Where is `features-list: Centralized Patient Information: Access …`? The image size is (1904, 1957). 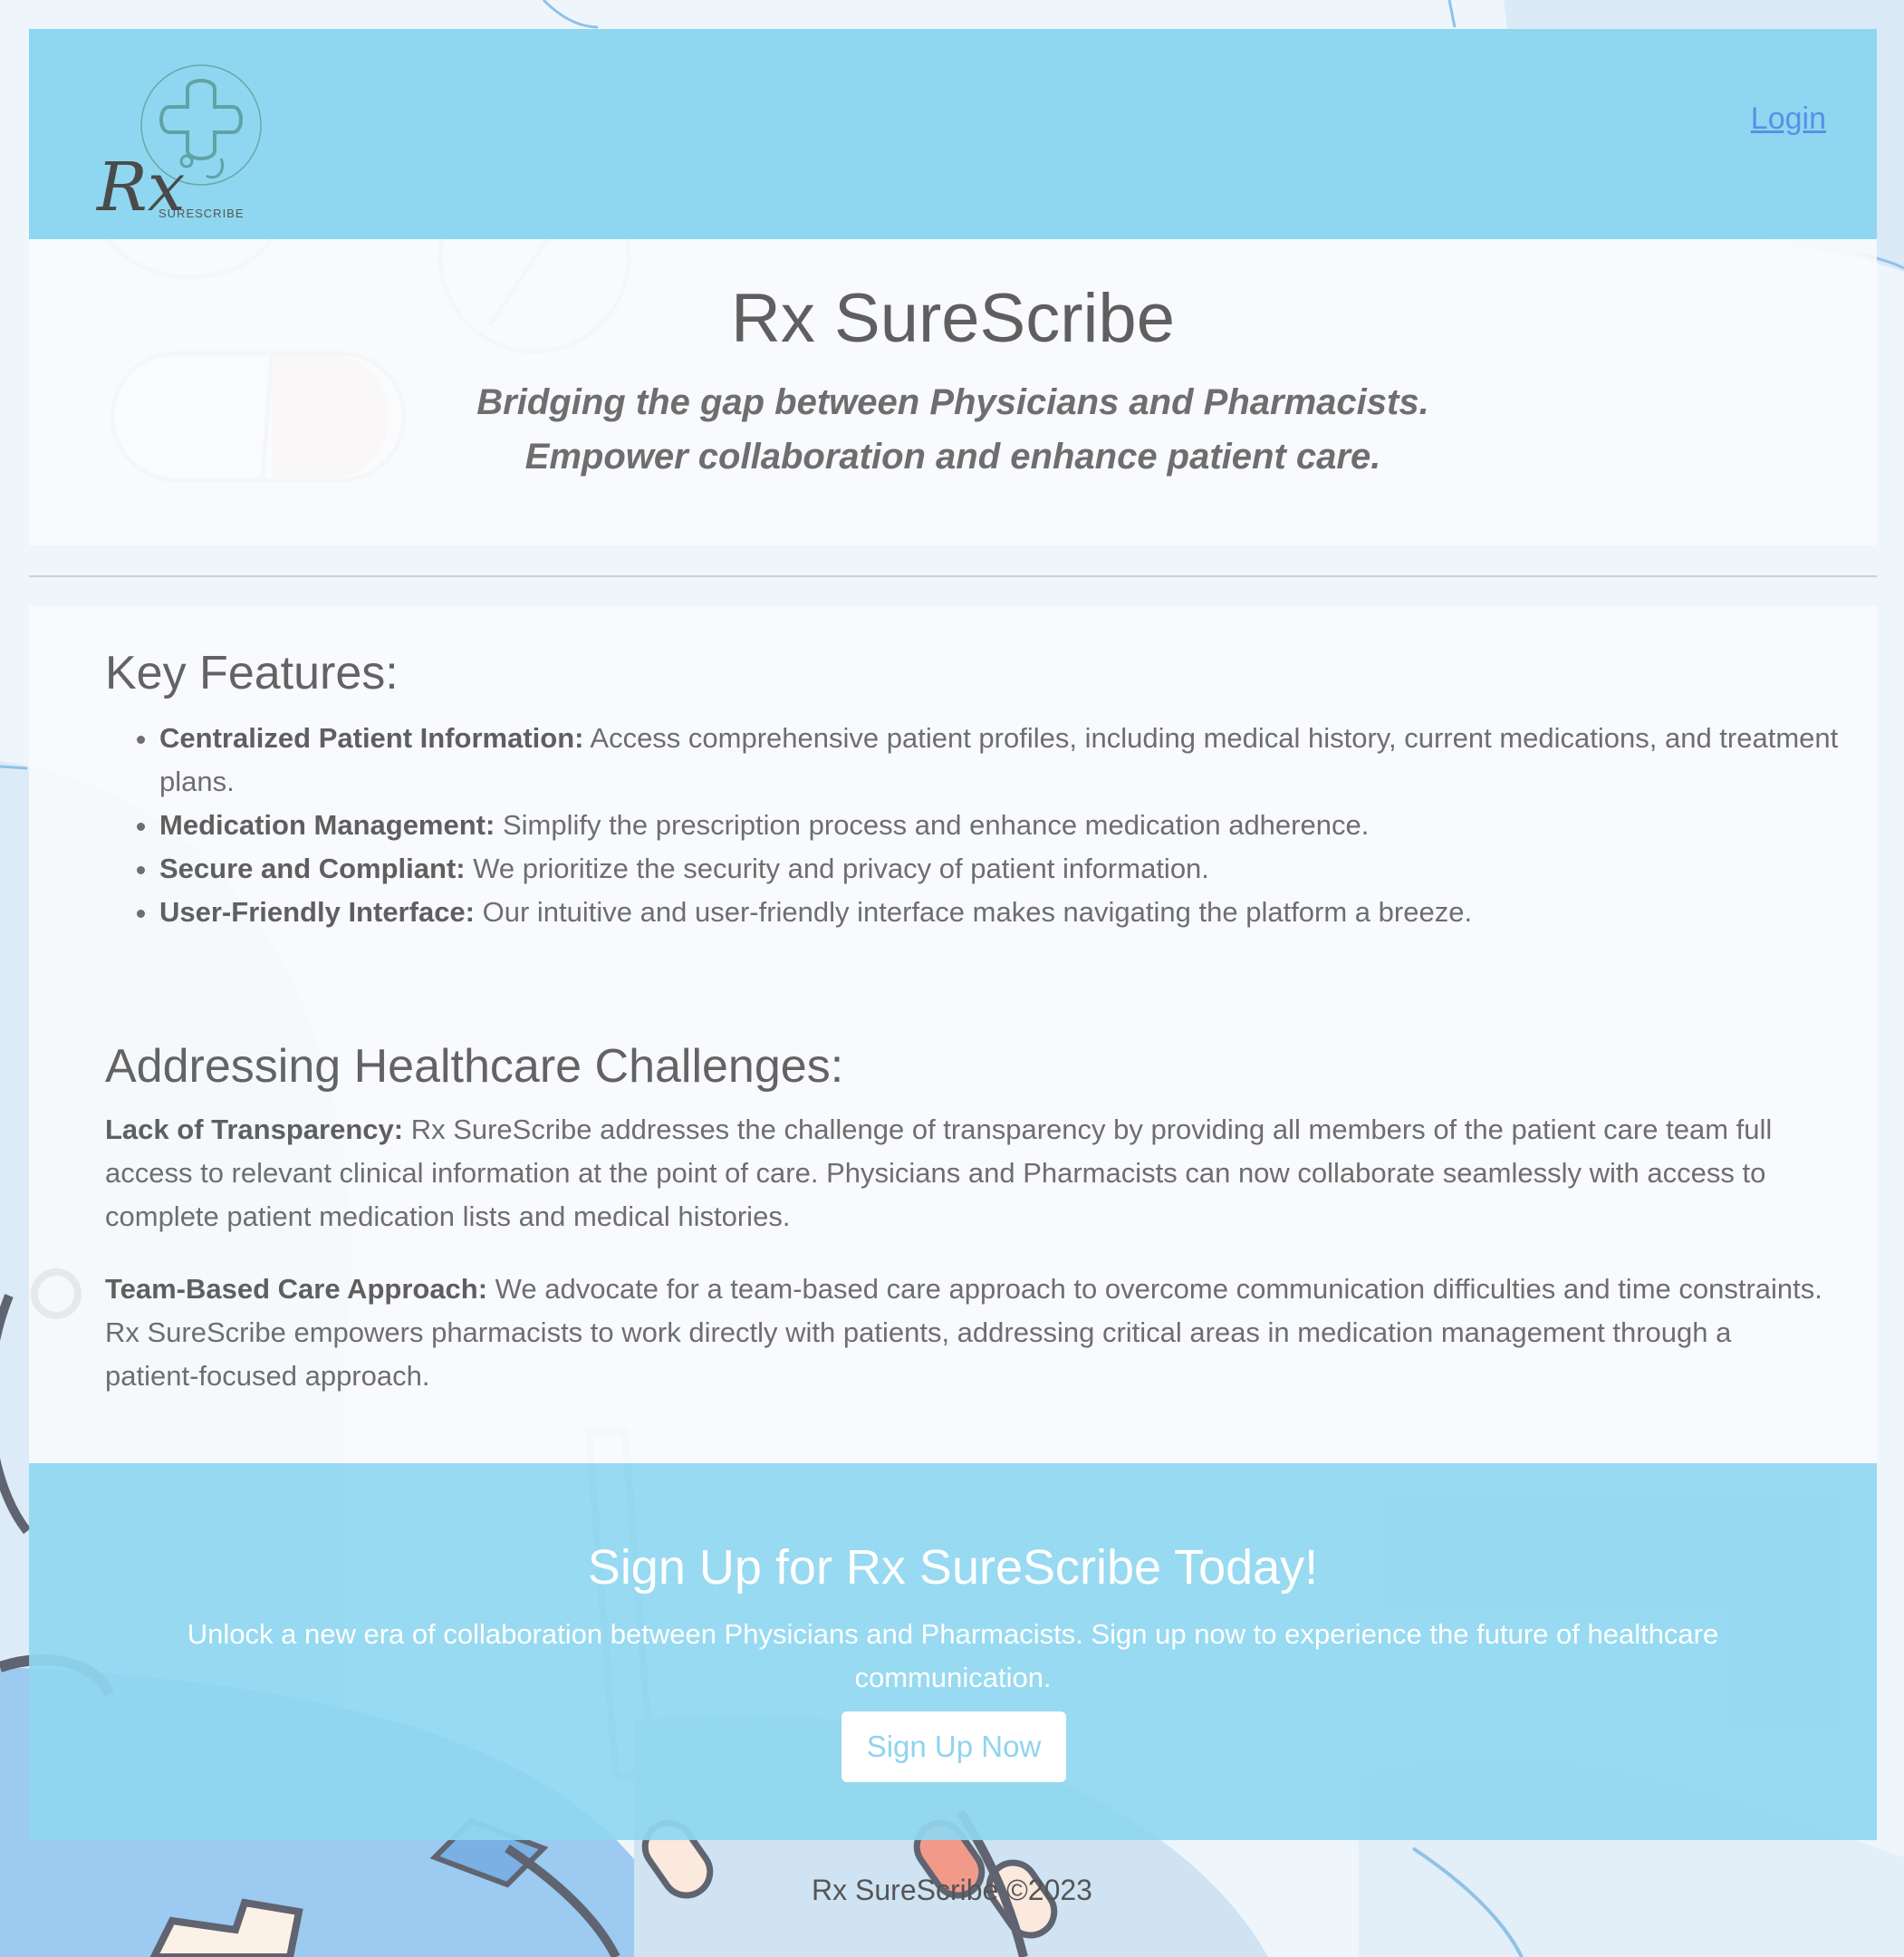 features-list: Centralized Patient Information: Access … is located at coordinates (993, 825).